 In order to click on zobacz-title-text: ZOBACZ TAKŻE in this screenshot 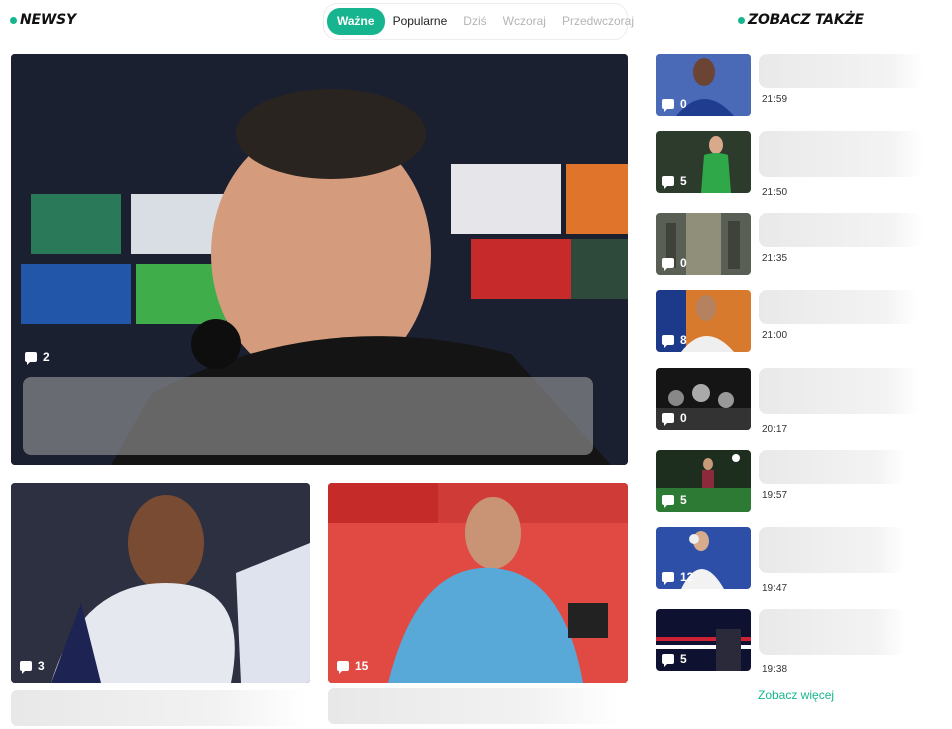, I will do `click(806, 20)`.